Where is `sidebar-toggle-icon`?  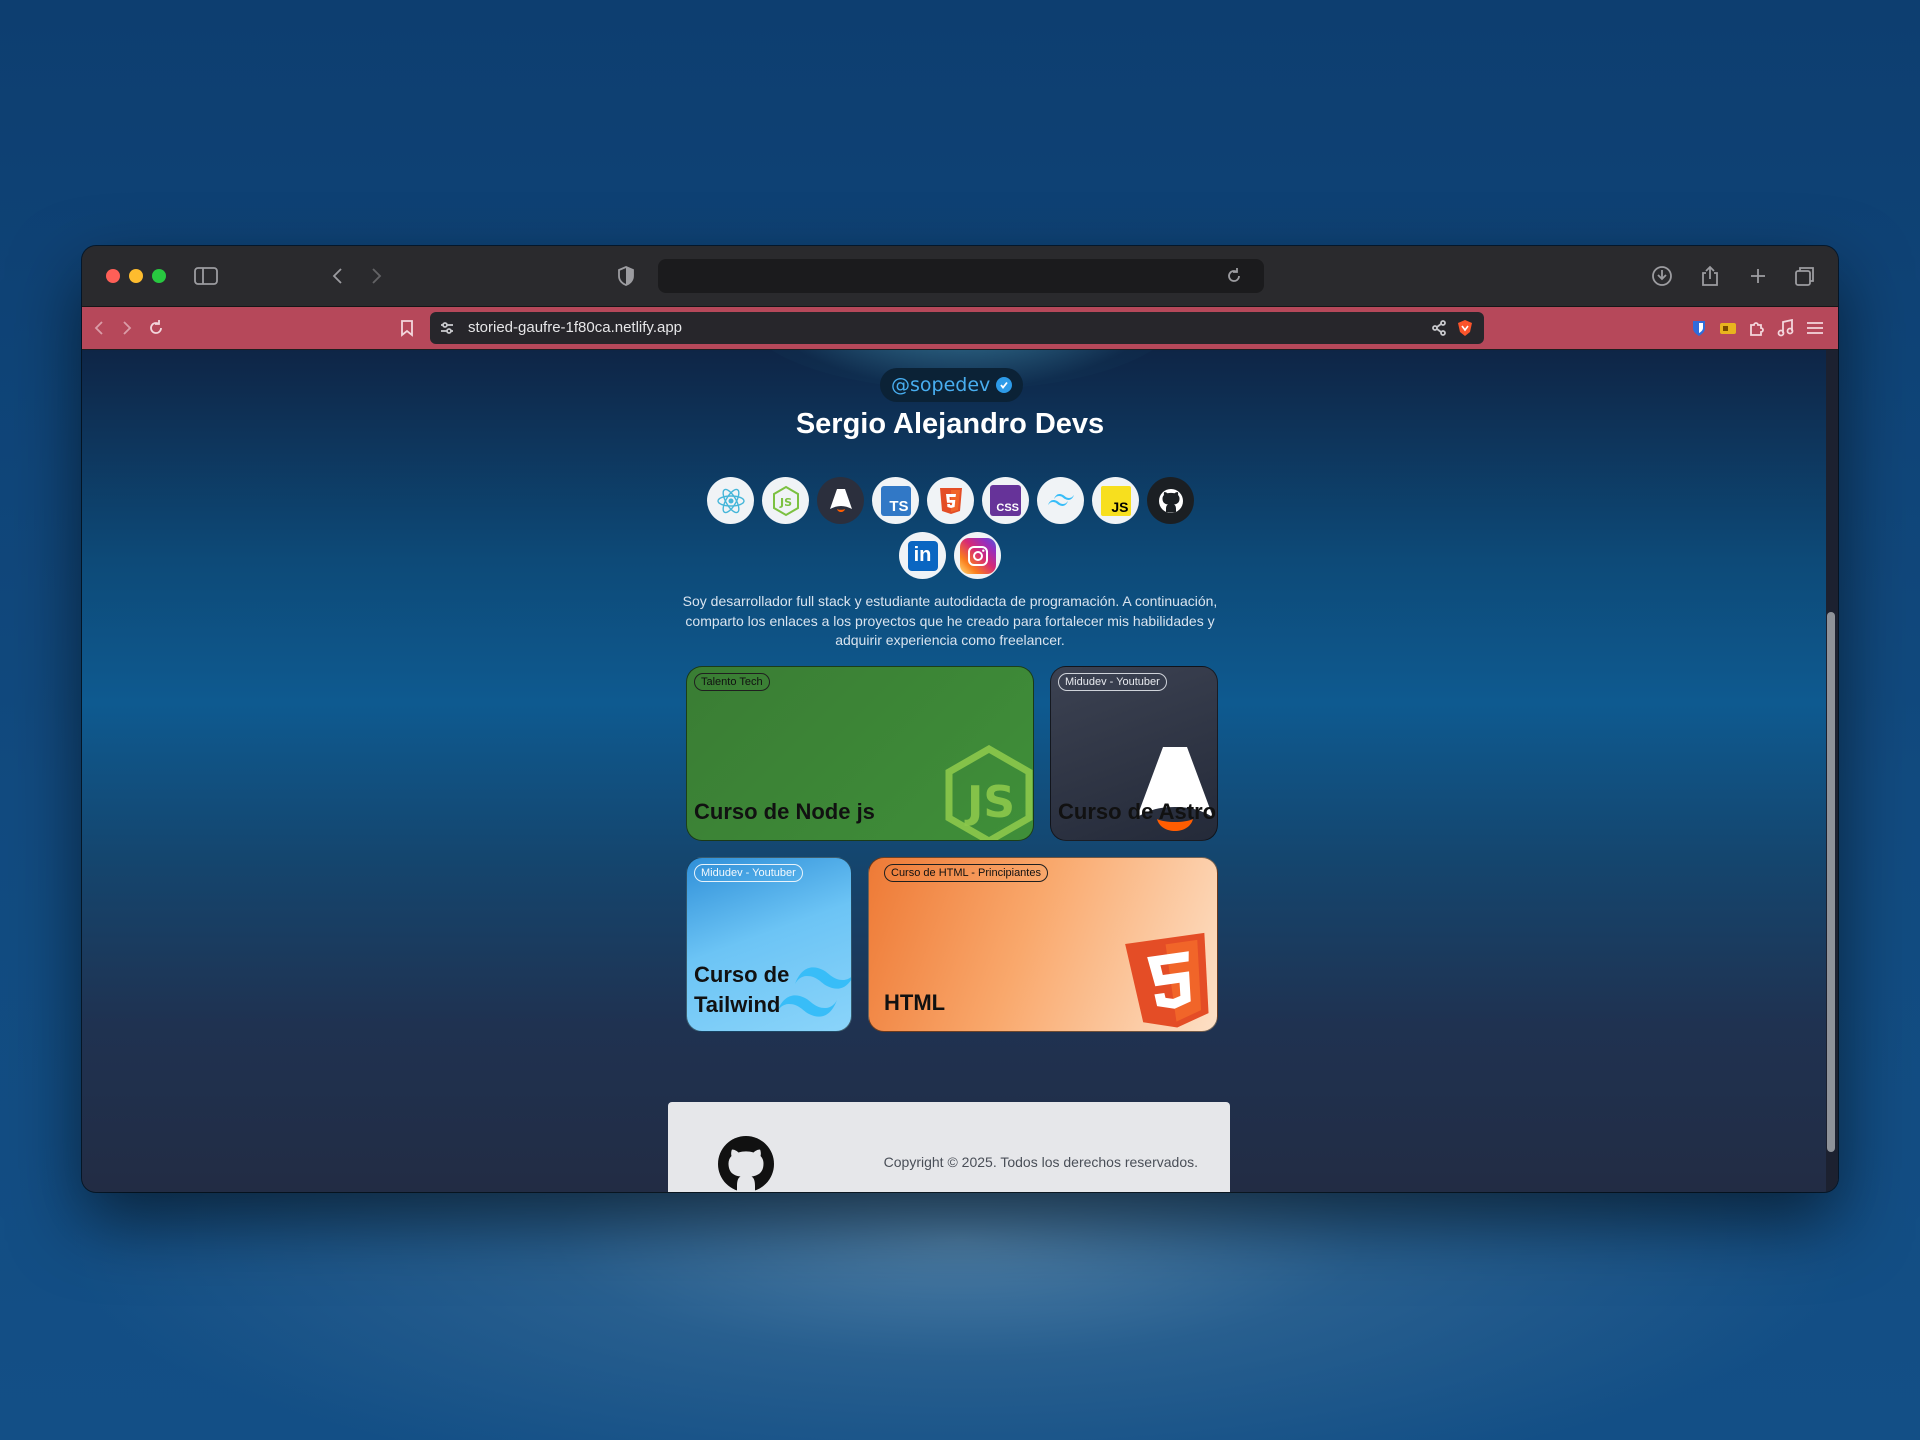
sidebar-toggle-icon is located at coordinates (206, 276).